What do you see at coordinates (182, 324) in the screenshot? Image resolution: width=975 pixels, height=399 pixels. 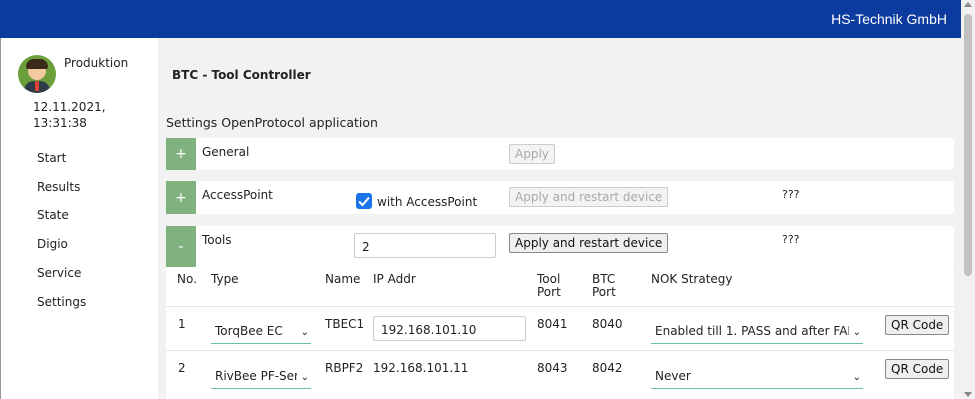 I see `row-no: 1` at bounding box center [182, 324].